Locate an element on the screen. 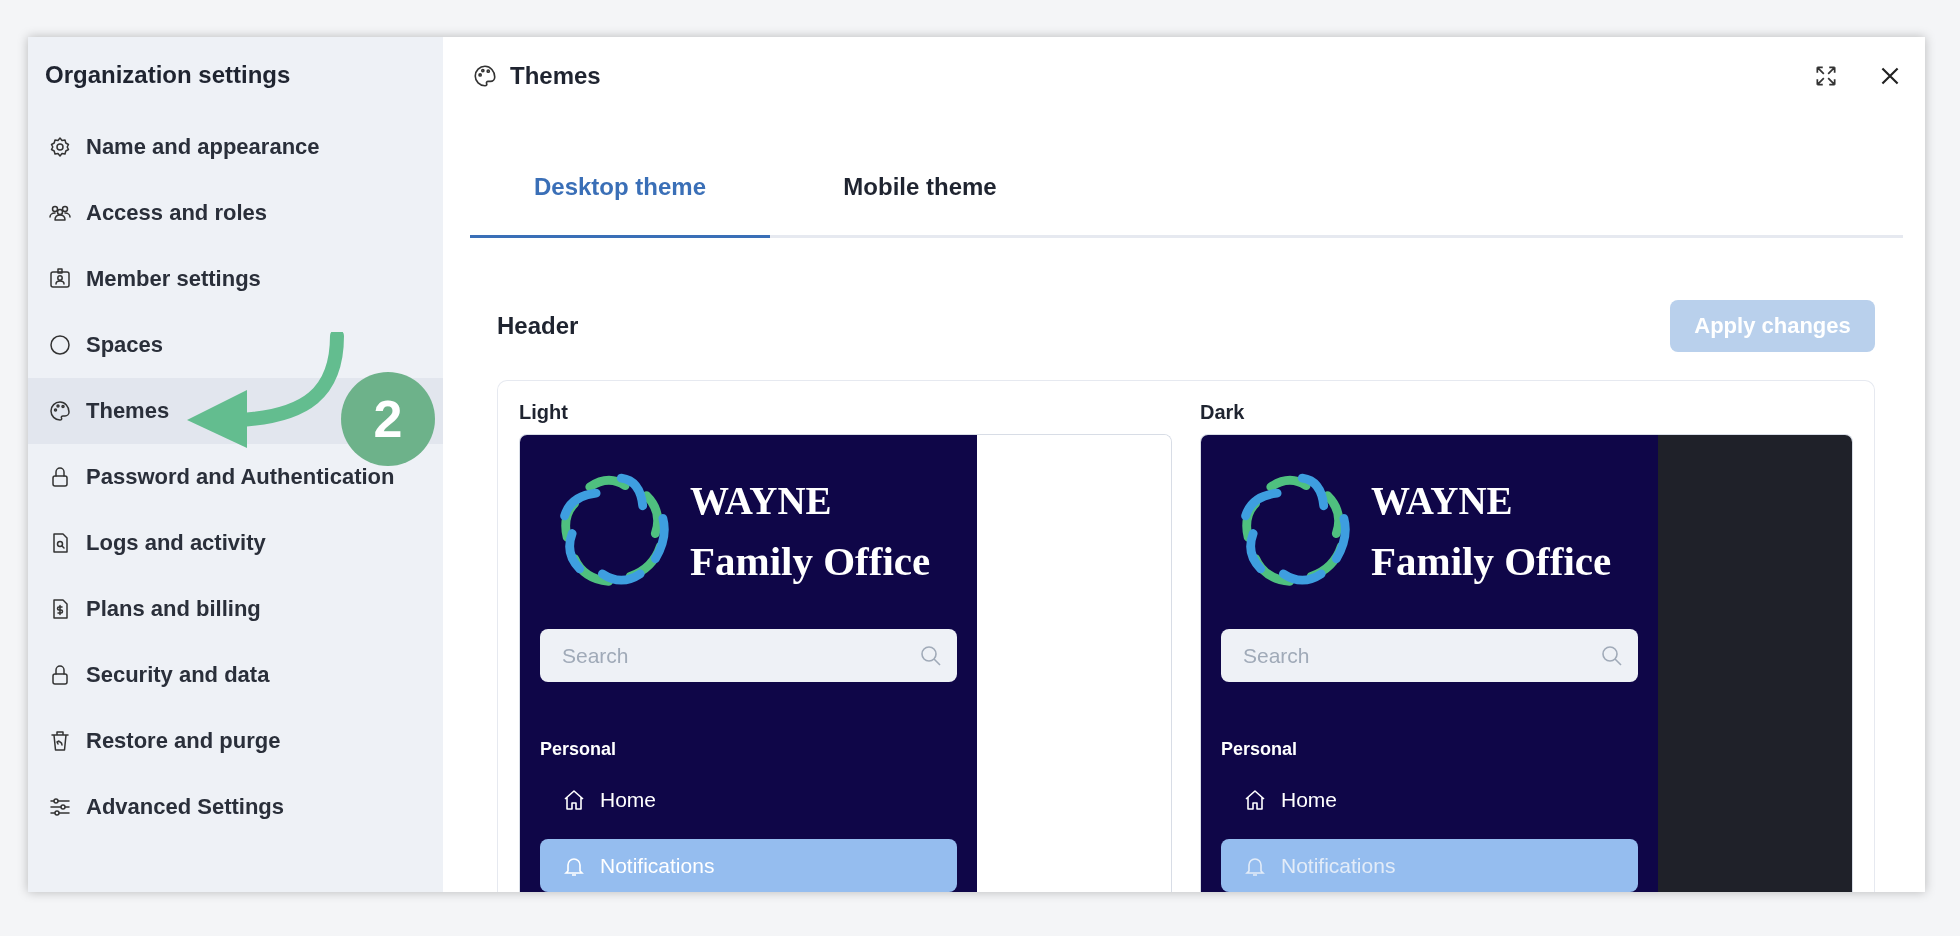  sliders-icon is located at coordinates (60, 807).